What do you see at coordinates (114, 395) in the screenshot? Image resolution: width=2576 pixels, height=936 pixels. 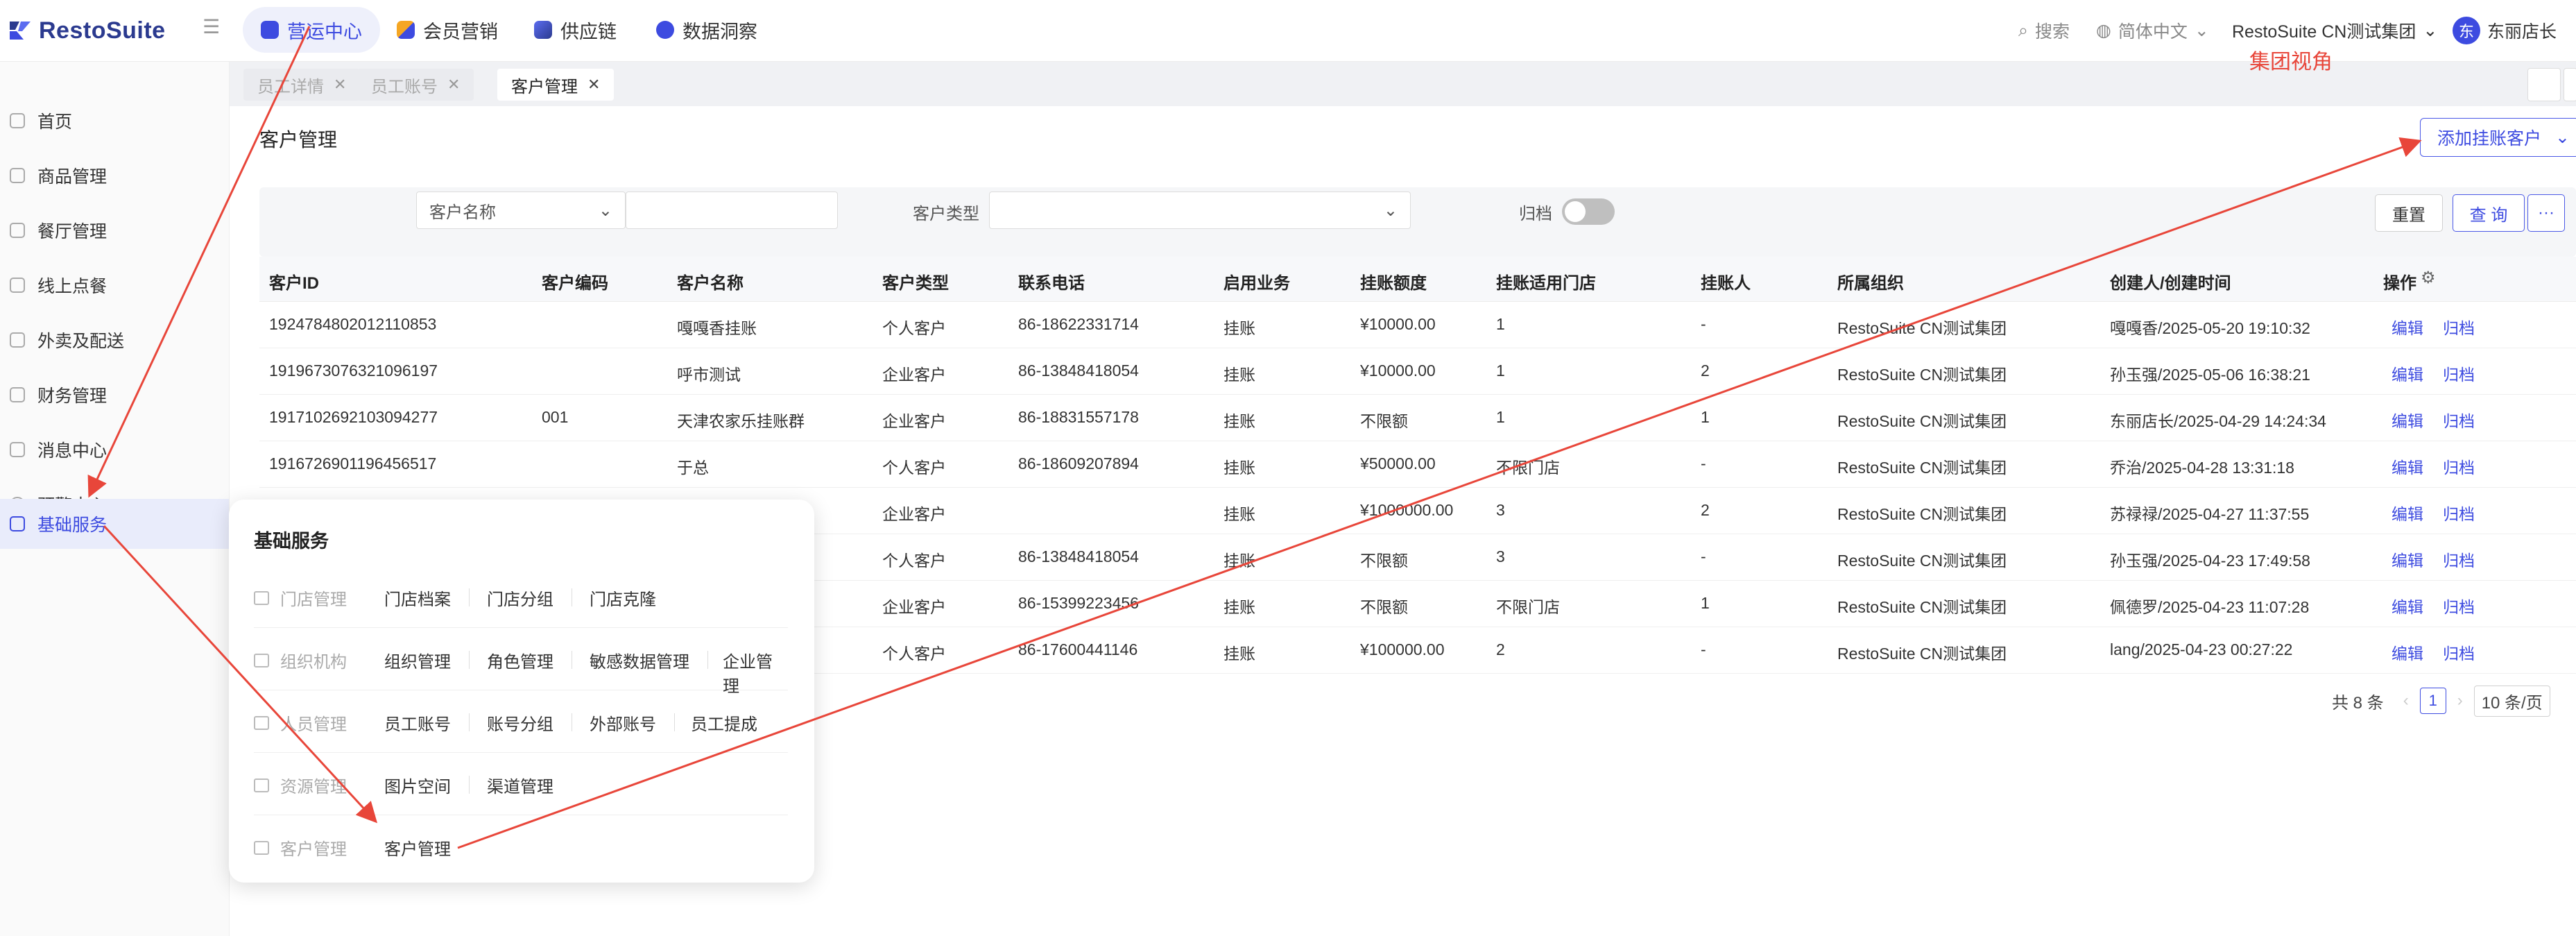 I see `sidebar-item-finance: 财务管理` at bounding box center [114, 395].